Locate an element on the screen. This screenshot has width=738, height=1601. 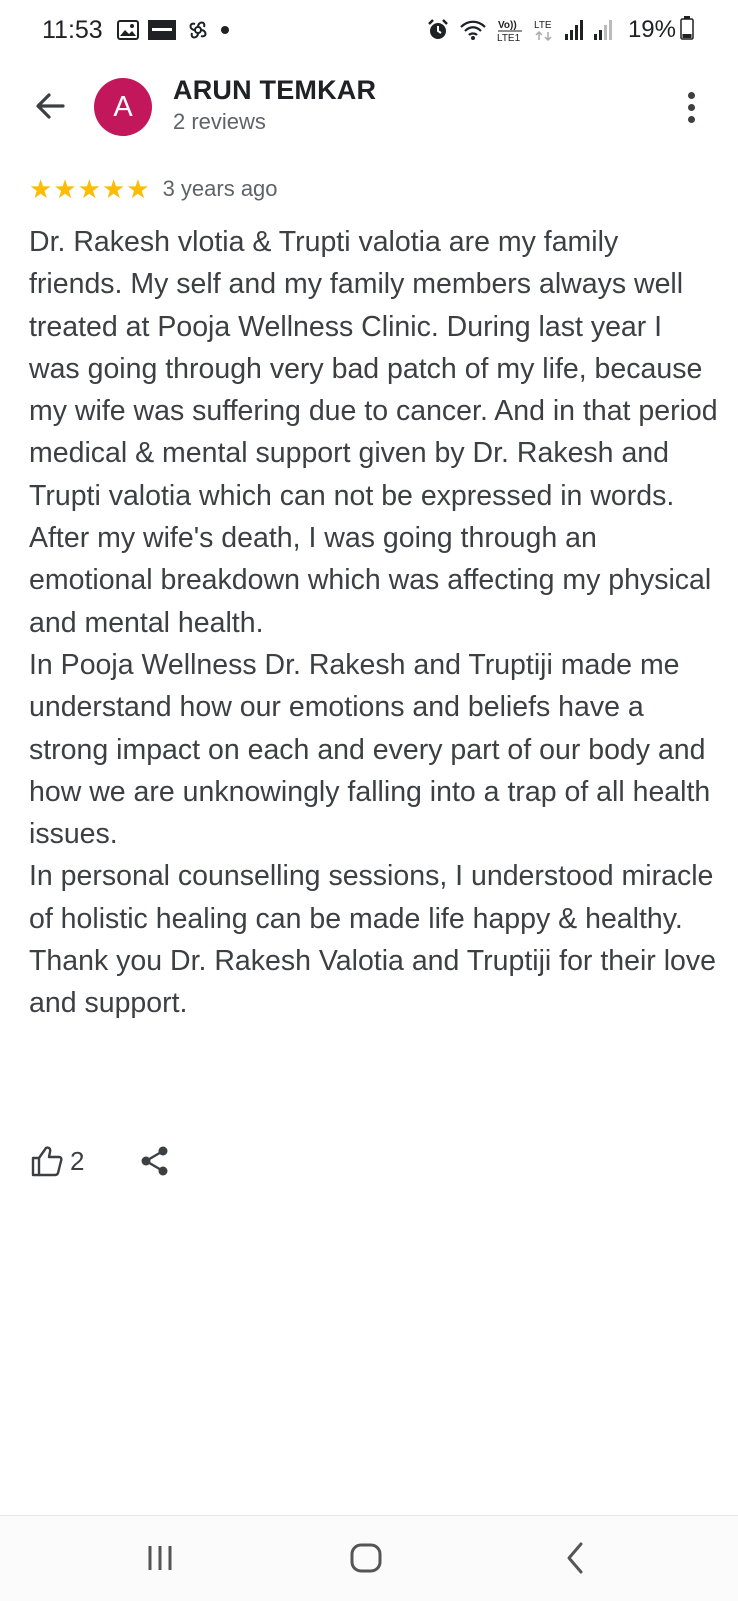
rating-row: ★ ★ ★ ★ ★ 3 years ago is located at coordinates (153, 189).